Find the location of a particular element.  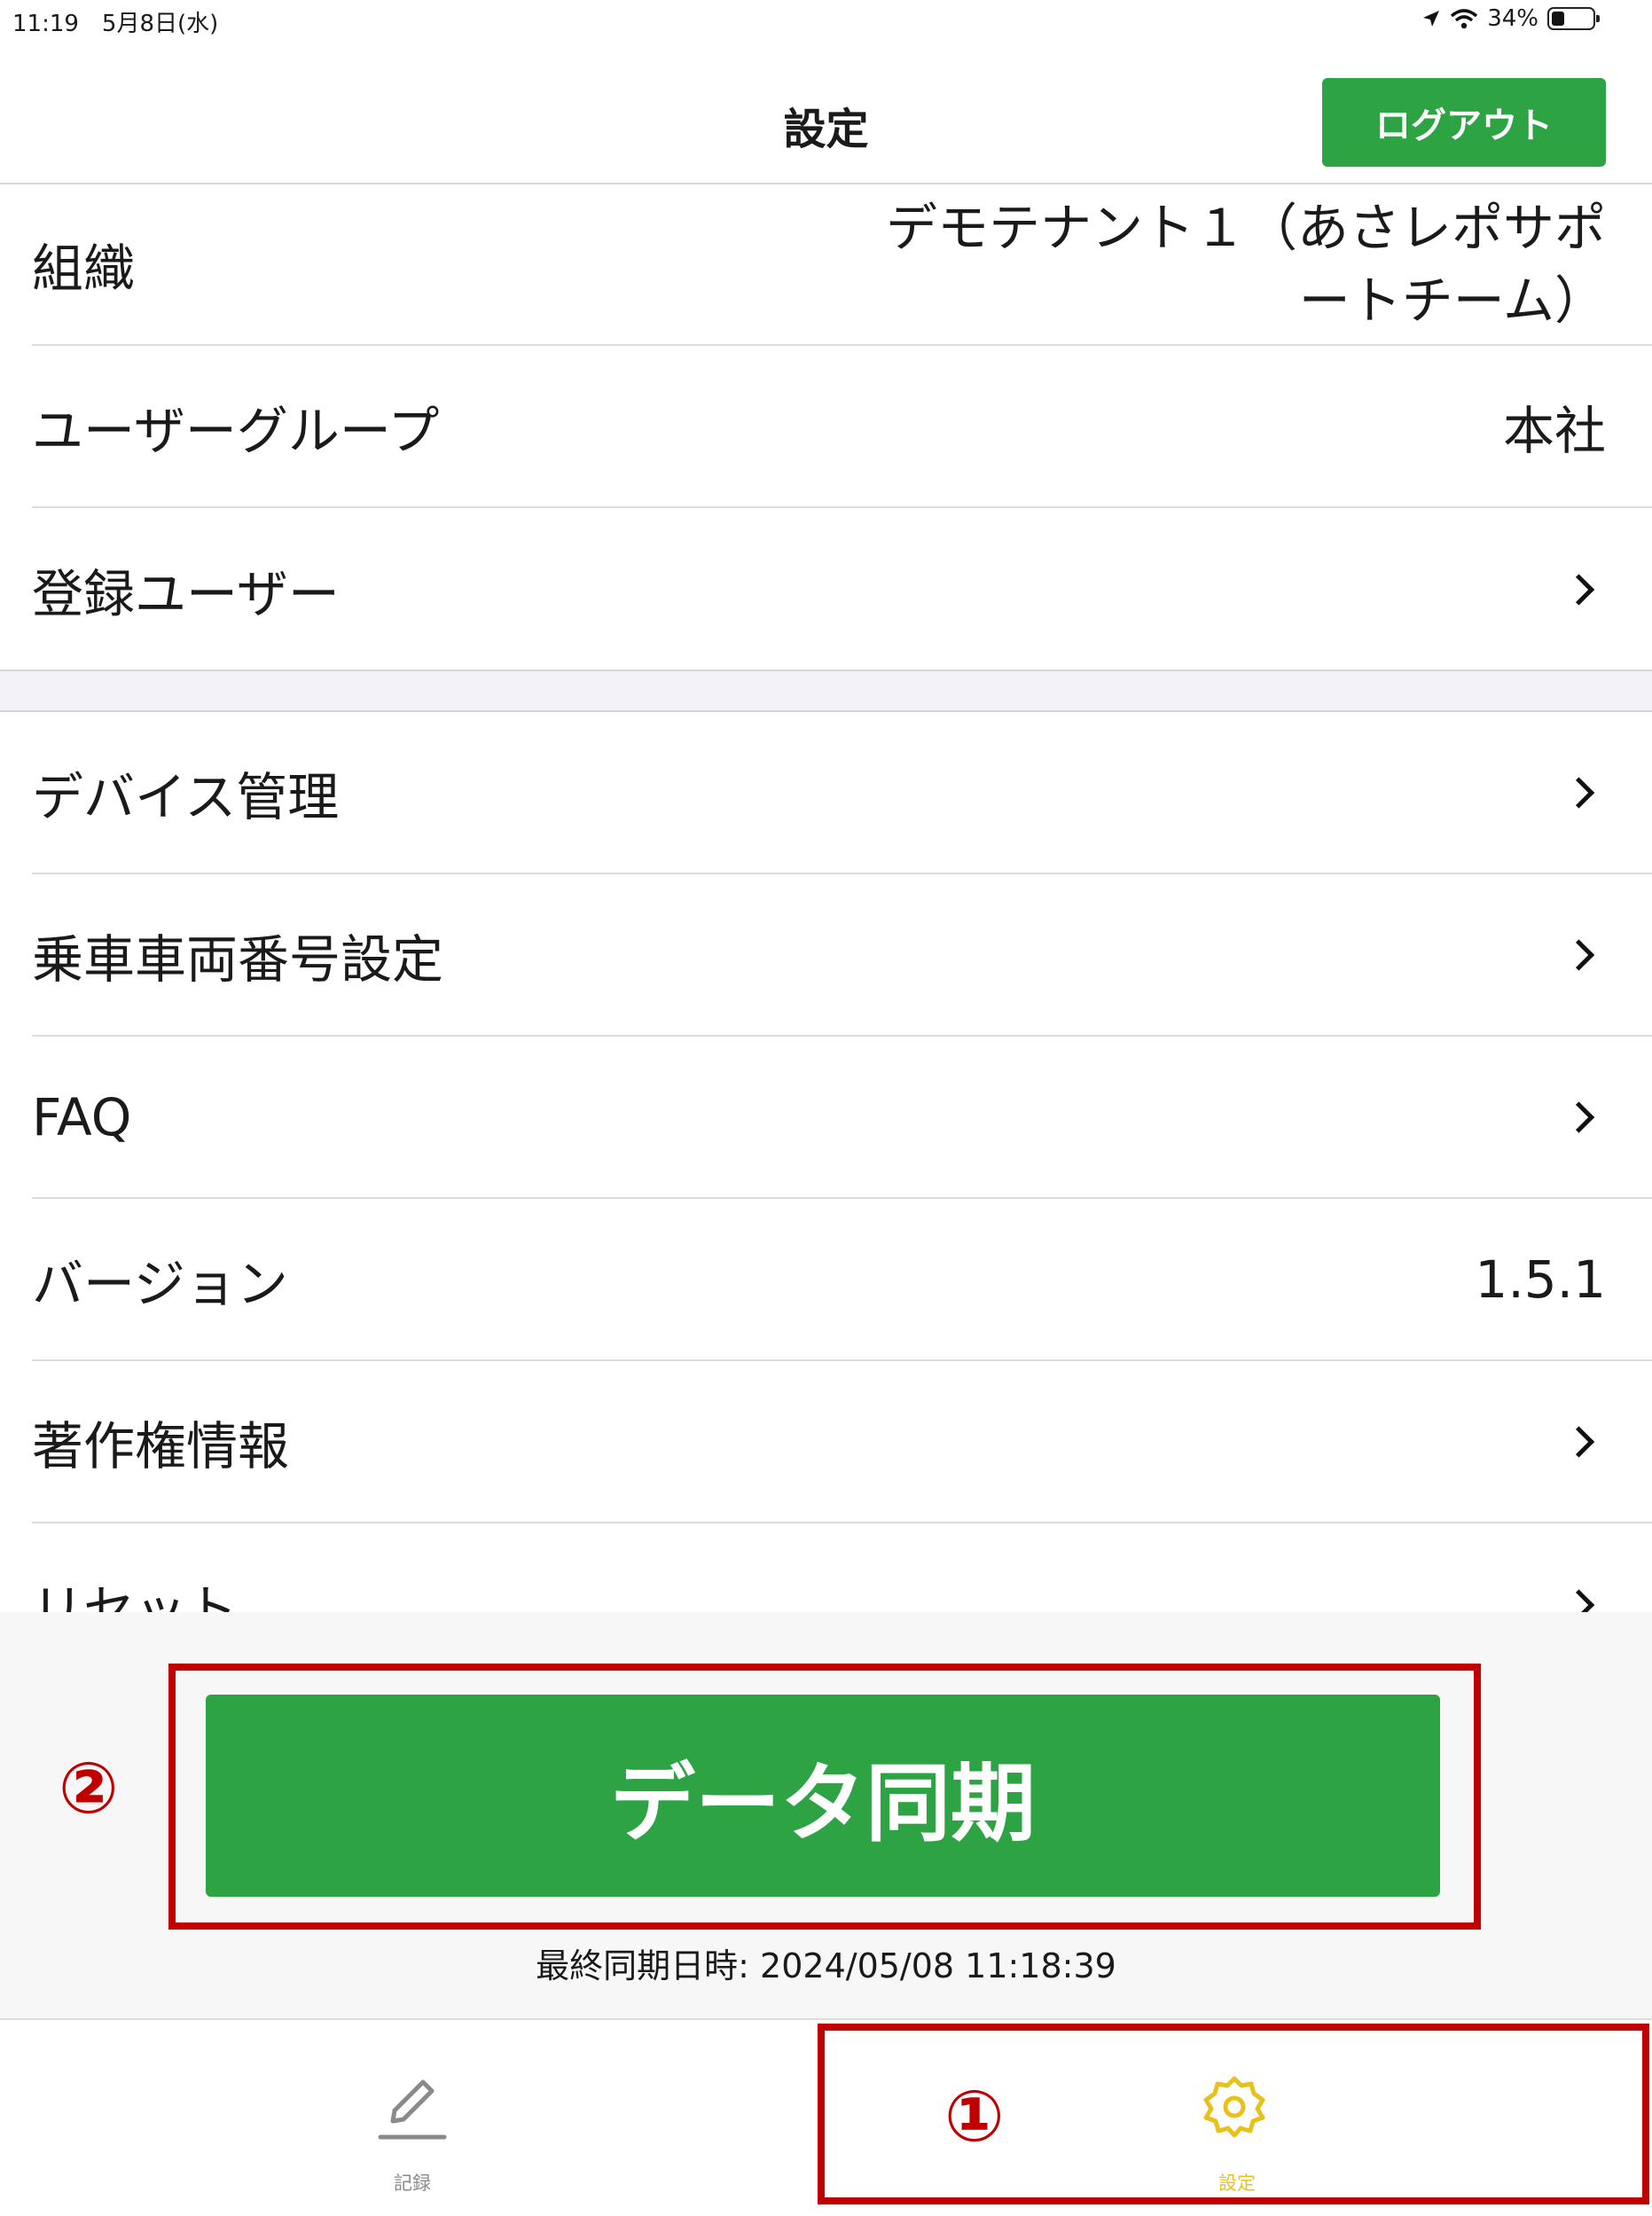

settings-row-user-group: ユーザーグループ 本社 is located at coordinates (842, 427).